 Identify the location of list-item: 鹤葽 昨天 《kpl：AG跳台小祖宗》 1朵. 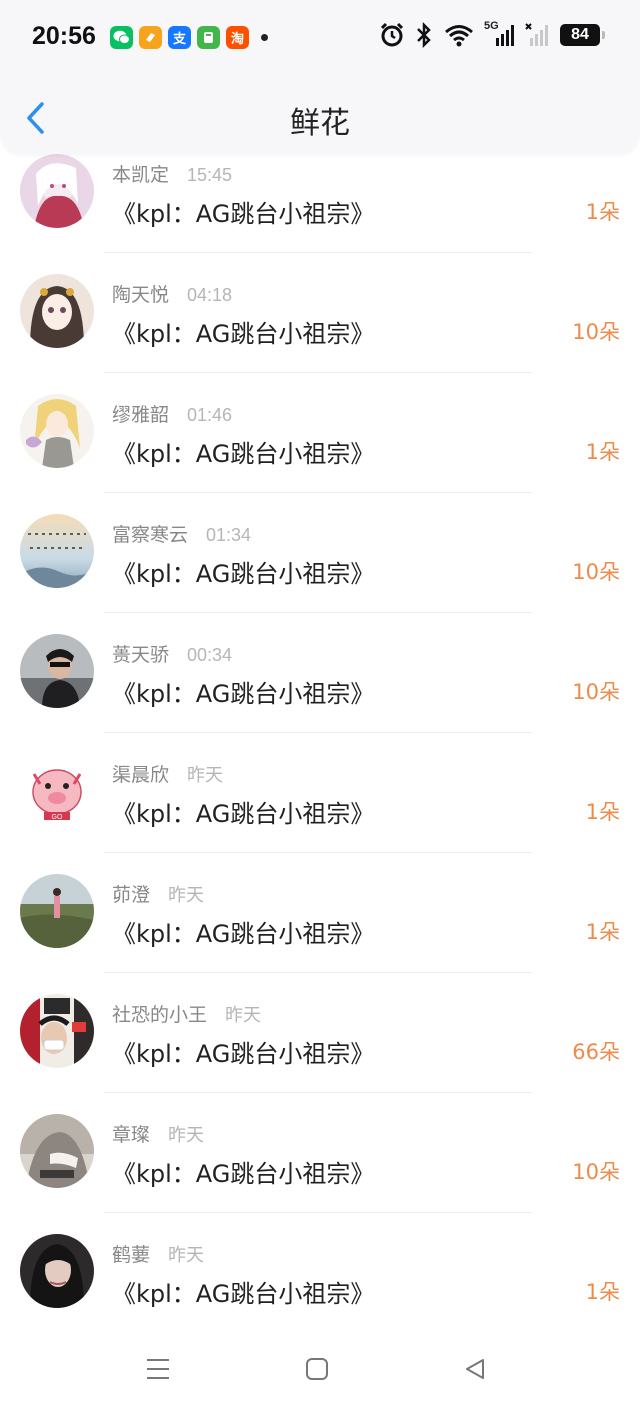
(320, 1268).